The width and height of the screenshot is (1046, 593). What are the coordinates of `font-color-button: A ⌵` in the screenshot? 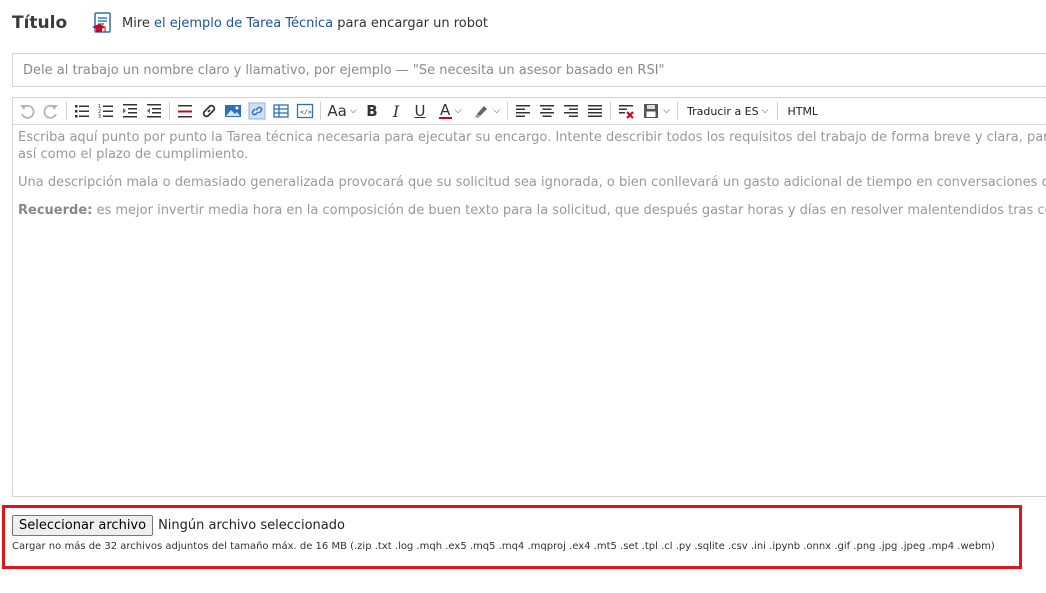 It's located at (450, 111).